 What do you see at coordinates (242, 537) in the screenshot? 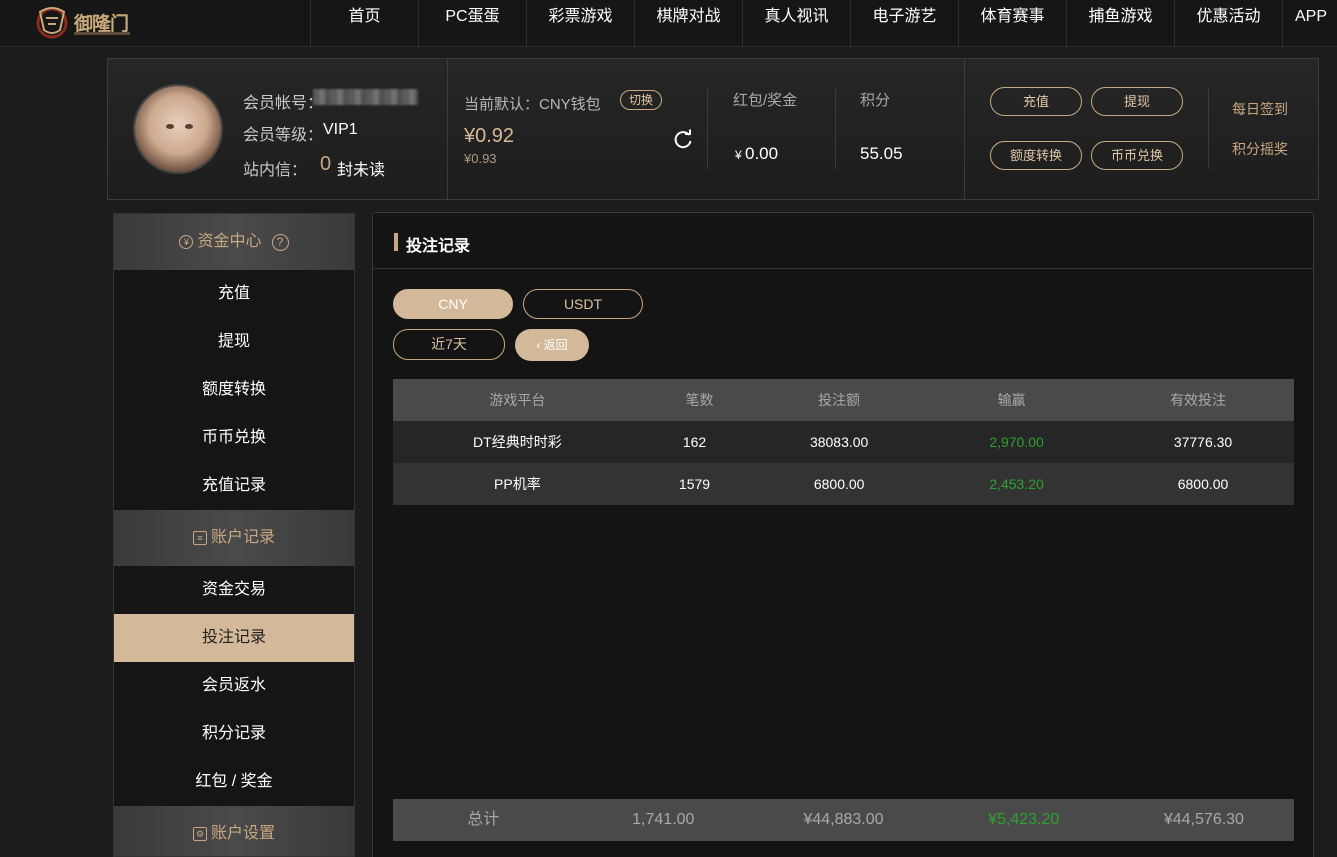
I see `account-records-label: 账户记录` at bounding box center [242, 537].